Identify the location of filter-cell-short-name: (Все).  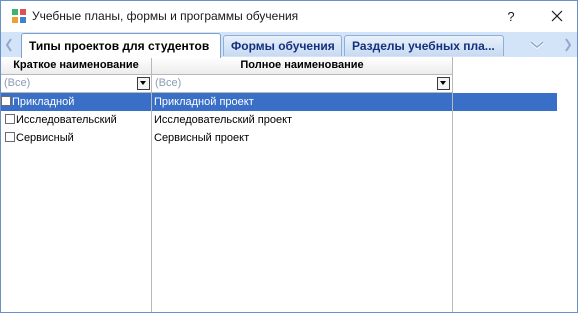
(76, 84).